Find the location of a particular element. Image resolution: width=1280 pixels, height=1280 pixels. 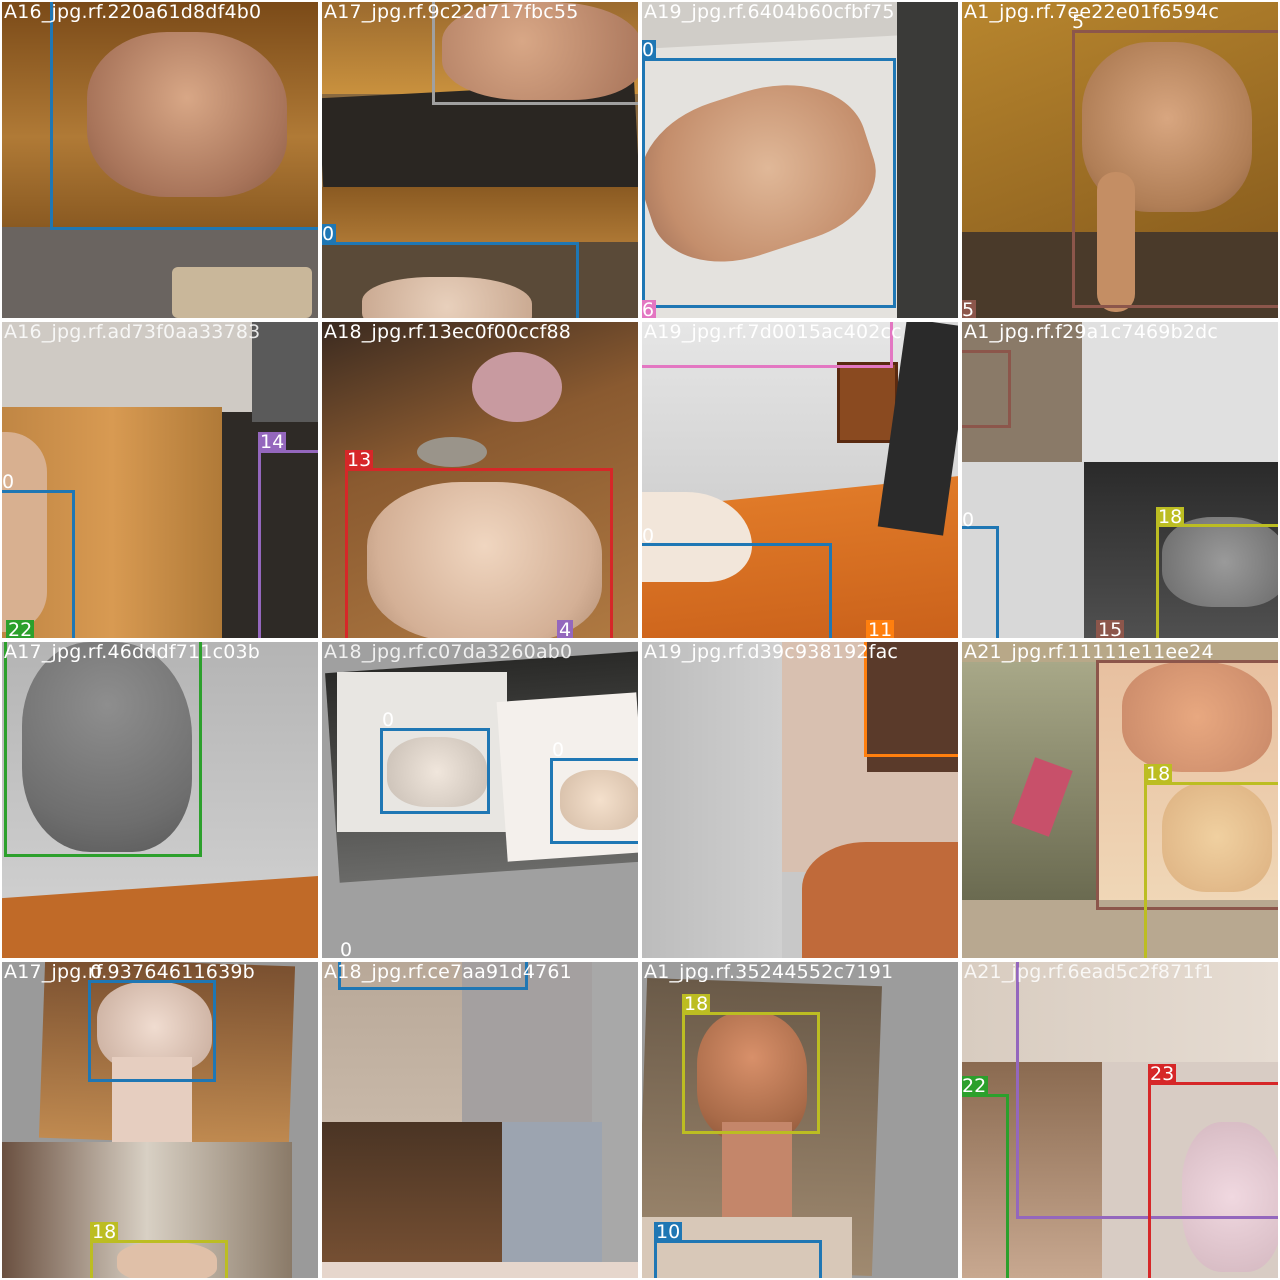

image-tile: 13 4 A18_jpg.rf.13ec0f00ccf88 is located at coordinates (480, 480).